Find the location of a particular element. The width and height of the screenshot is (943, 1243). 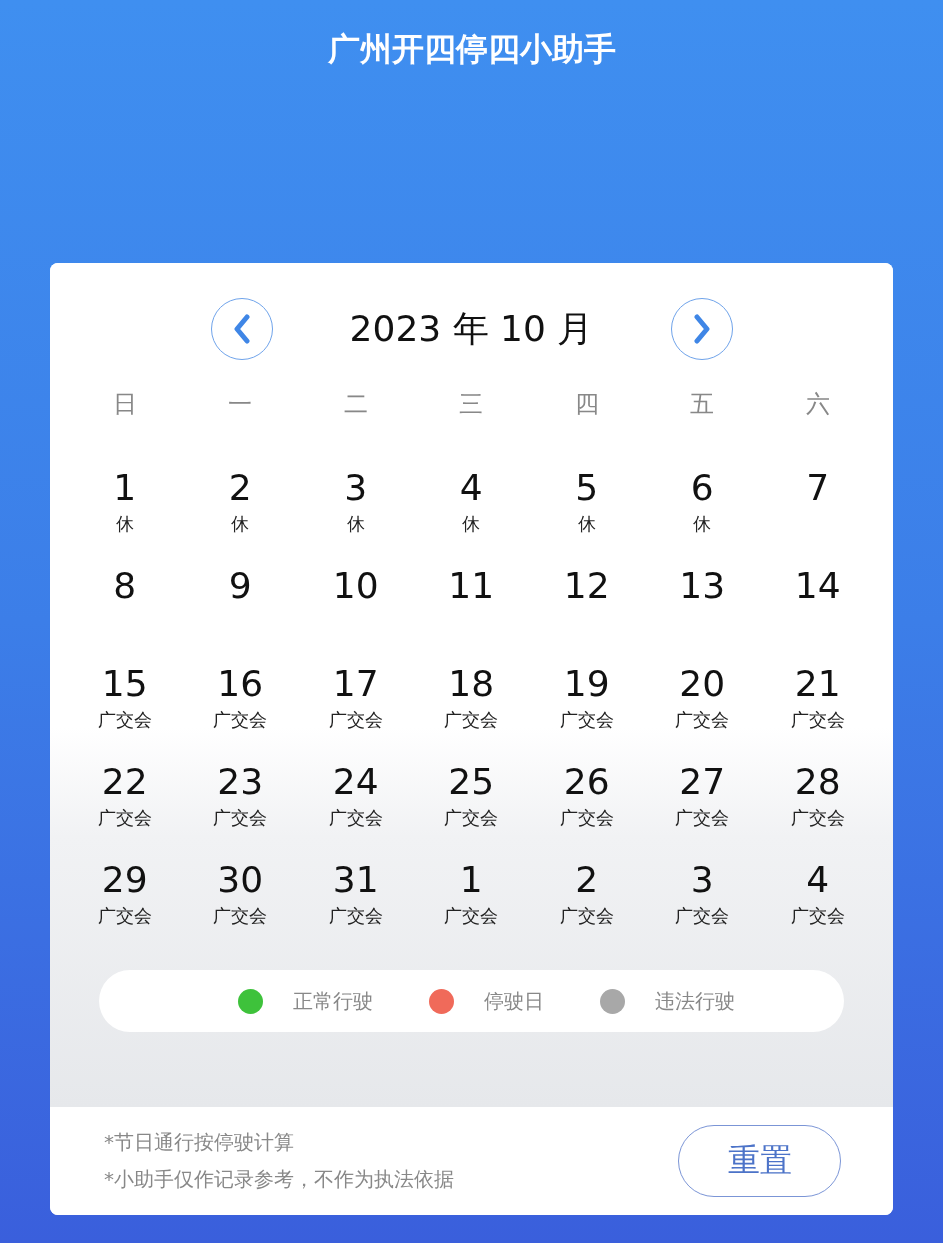

day-number: 9 is located at coordinates (240, 586).